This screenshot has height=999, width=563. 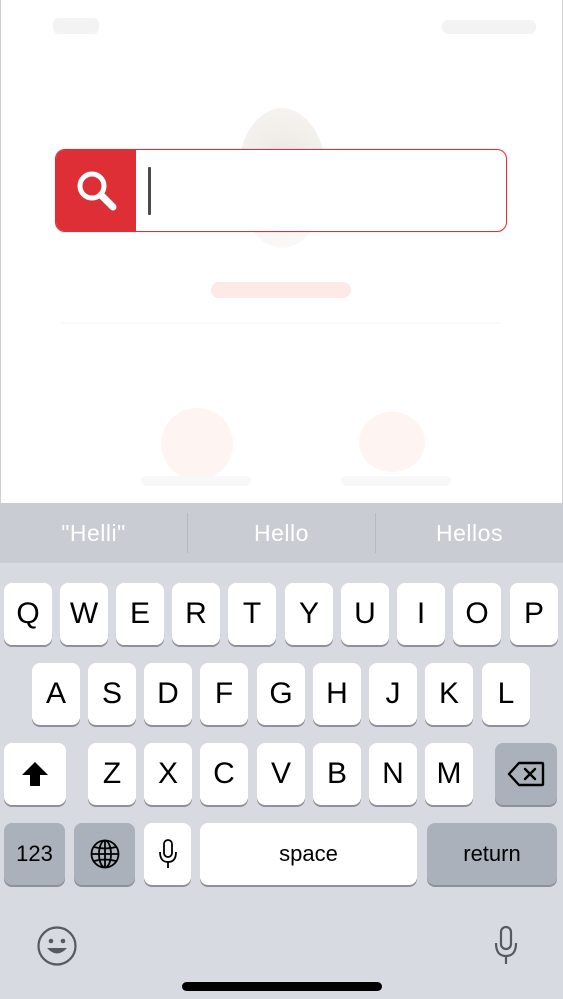 I want to click on search-icon, so click(x=97, y=190).